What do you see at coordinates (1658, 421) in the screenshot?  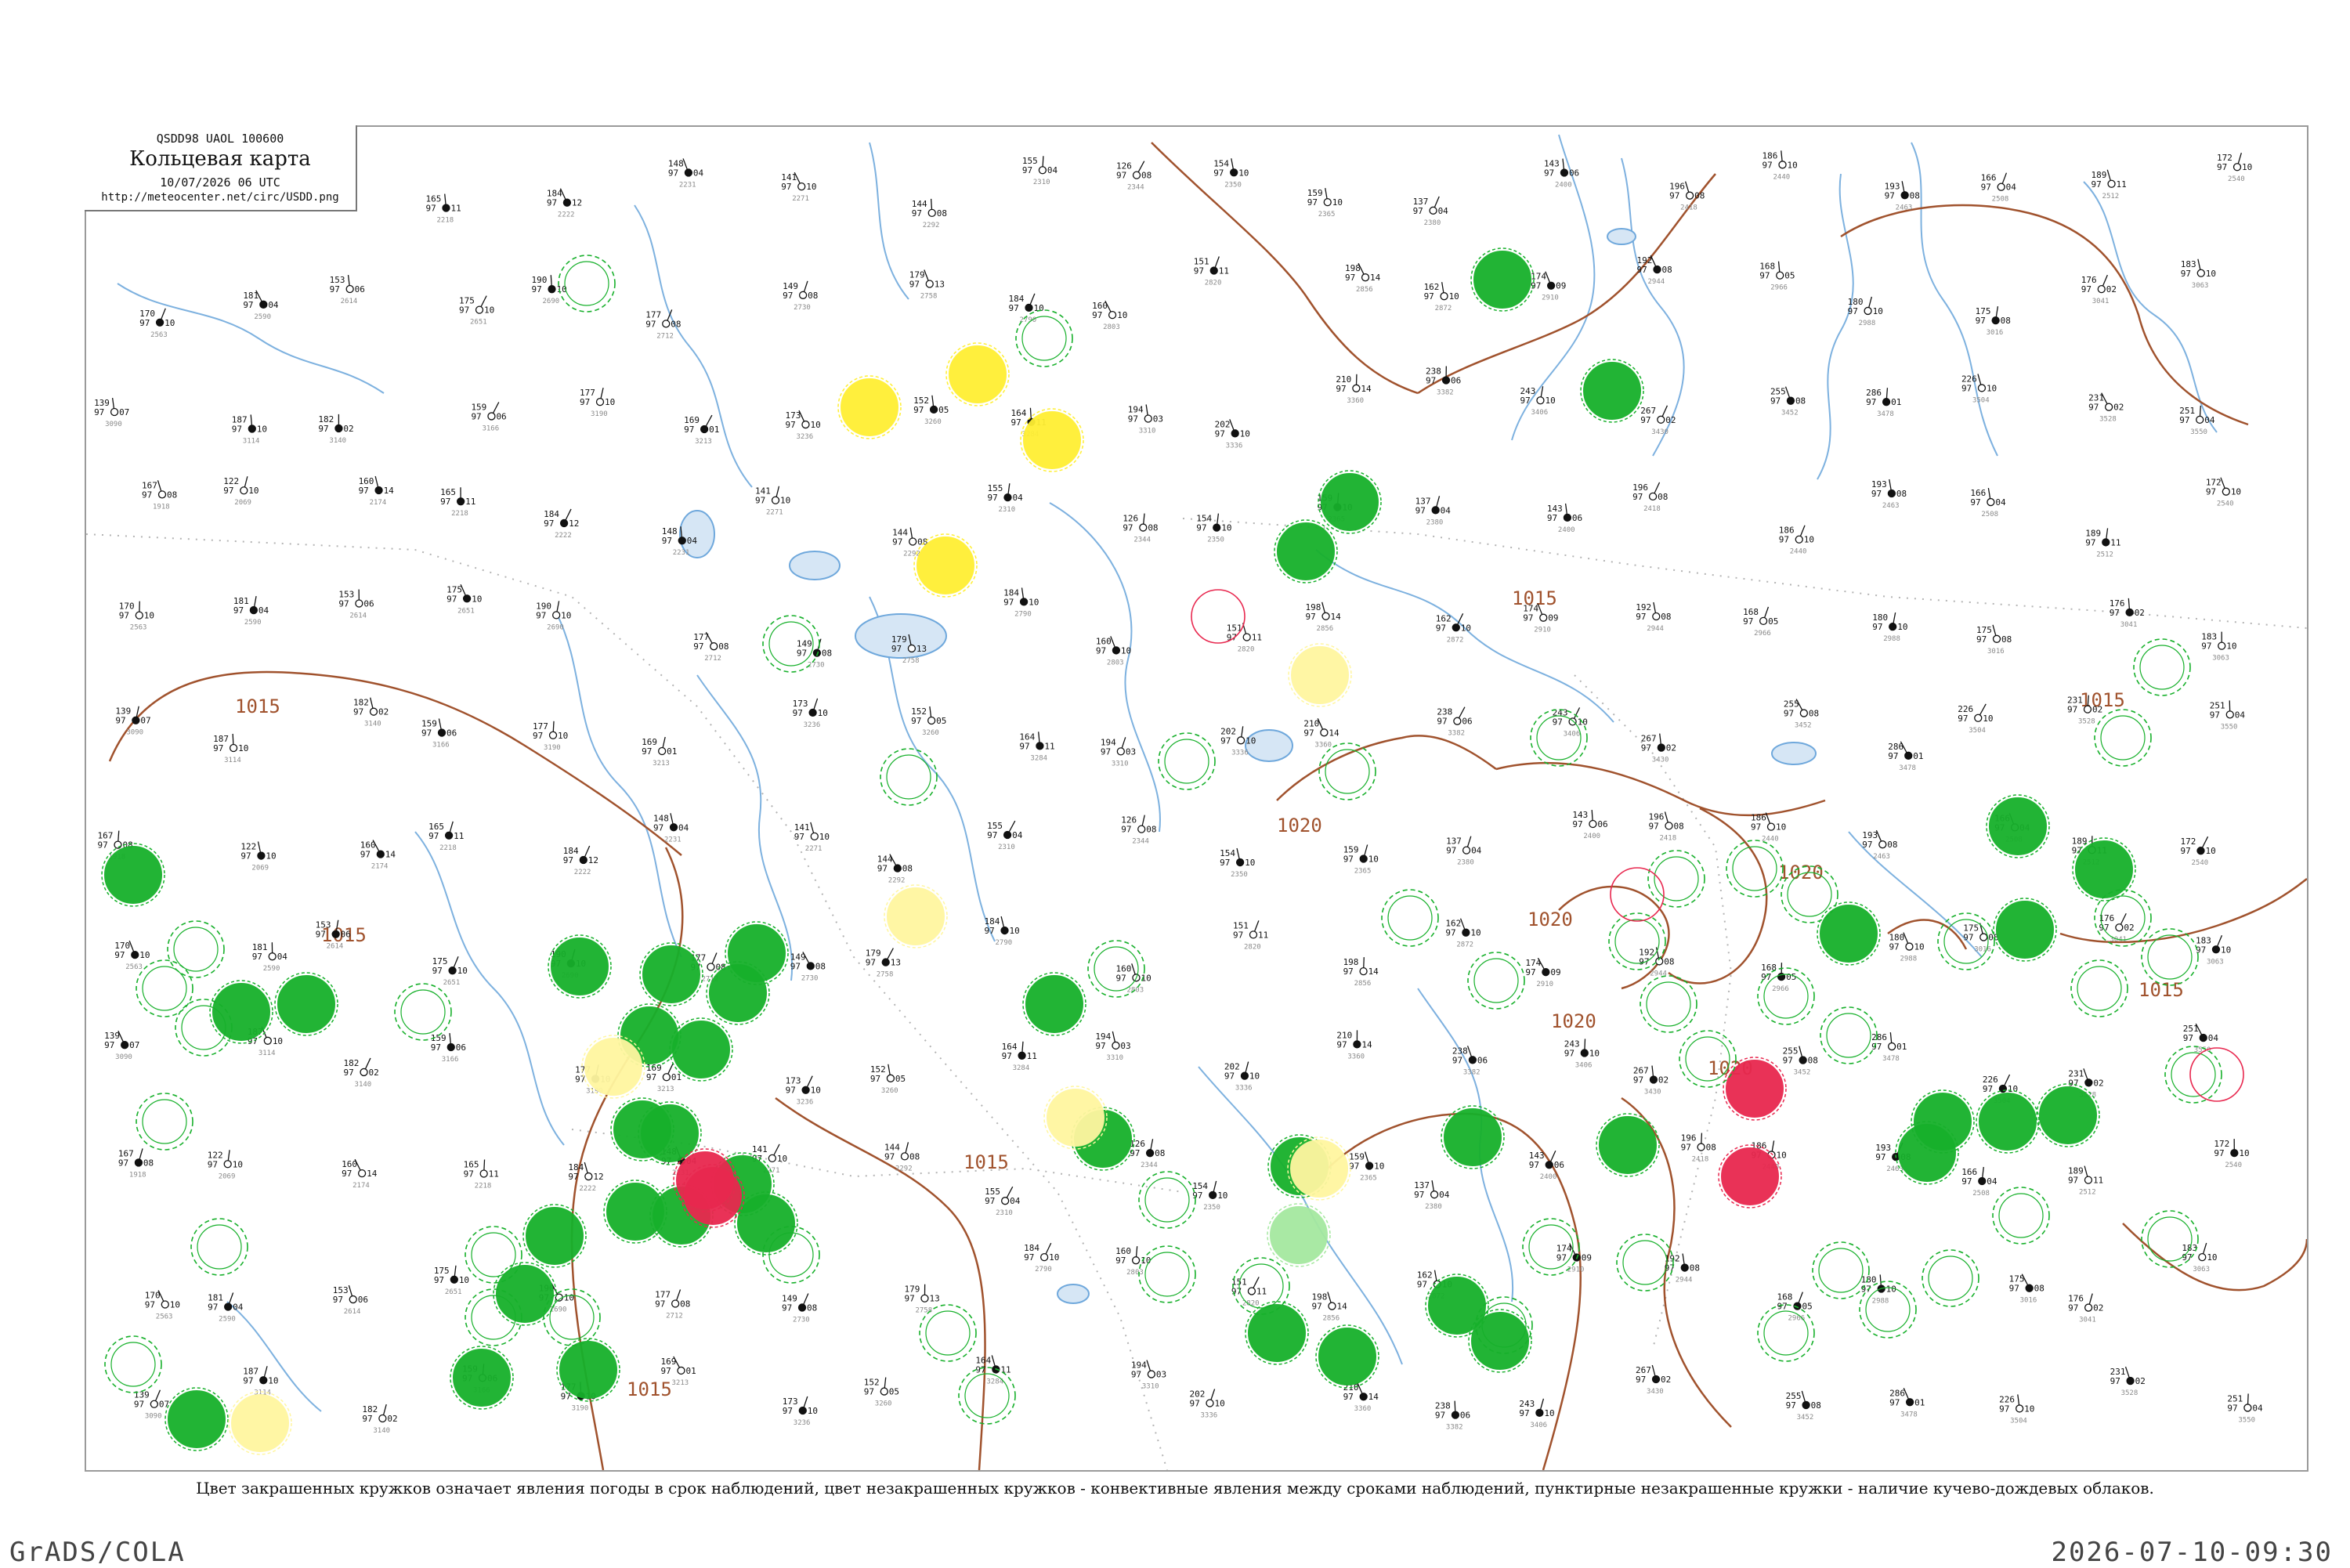 I see `station-plot: 26797023430` at bounding box center [1658, 421].